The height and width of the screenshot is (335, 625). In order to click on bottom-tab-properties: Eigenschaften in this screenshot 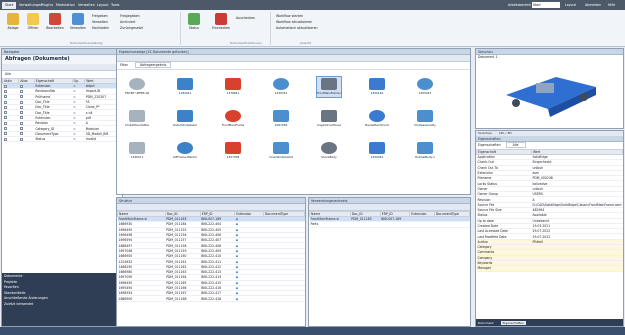, I will do `click(513, 323)`.